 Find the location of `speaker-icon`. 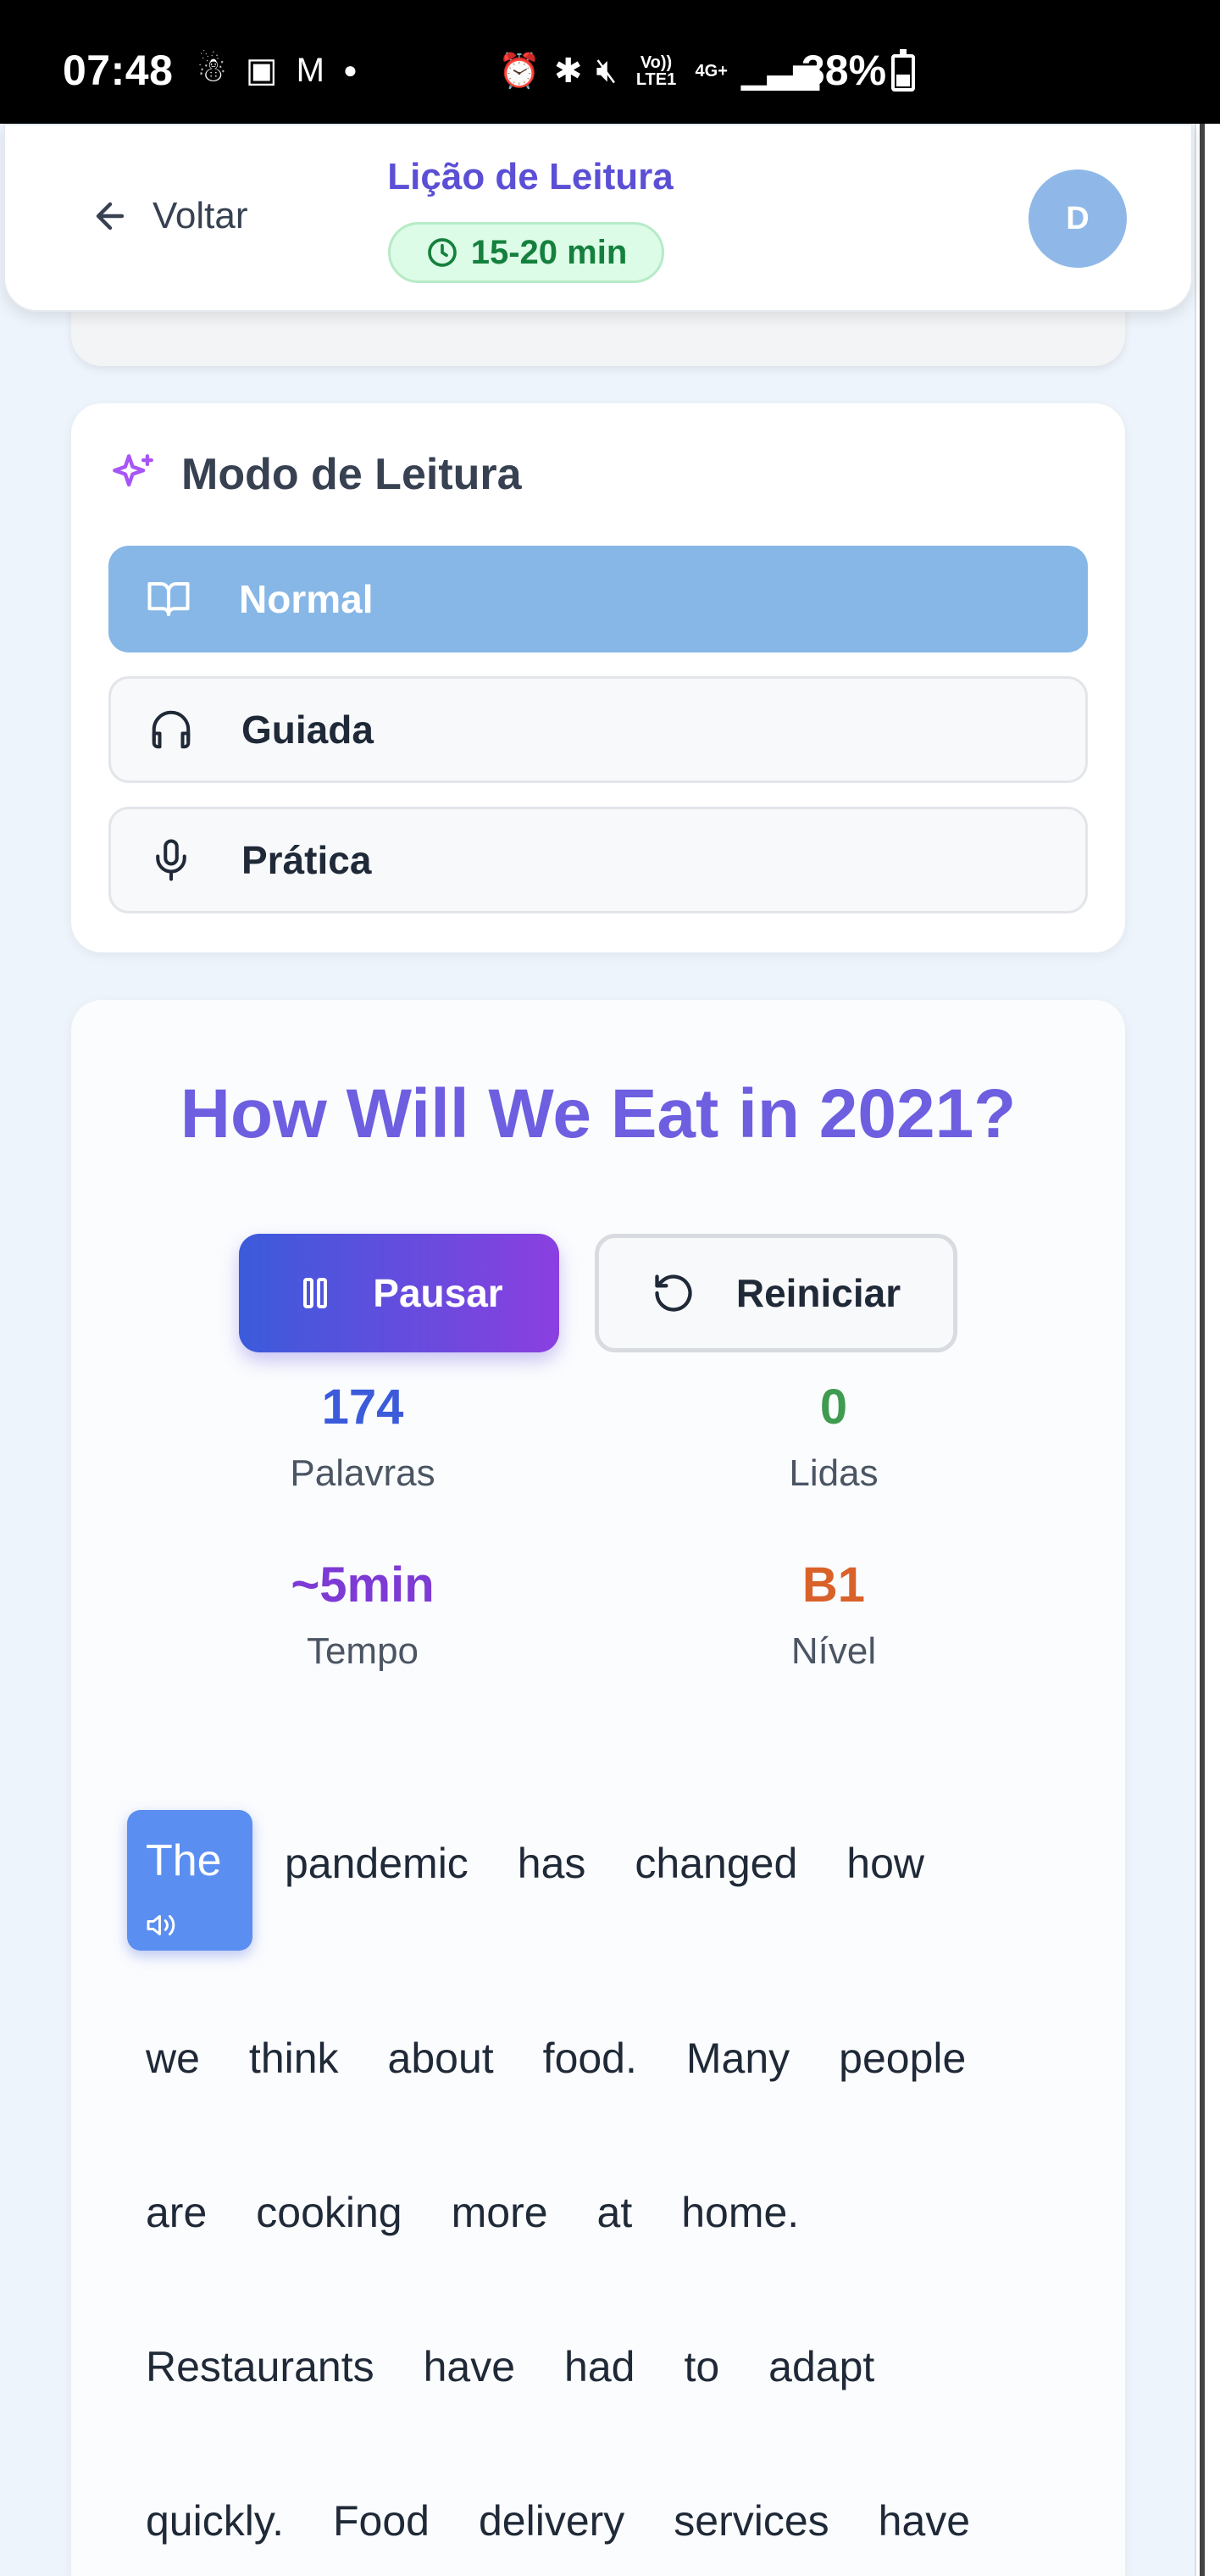

speaker-icon is located at coordinates (161, 1925).